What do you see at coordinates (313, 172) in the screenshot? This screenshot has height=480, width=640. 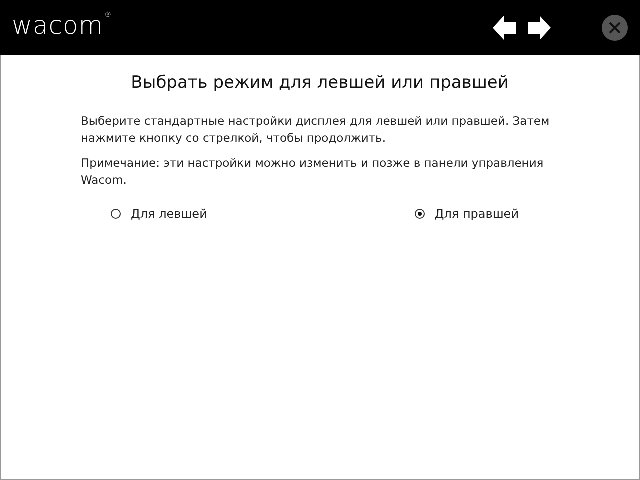 I see `instruction-text: Примечание: эти настройки можно изменить и позже в панели управления Wacom.` at bounding box center [313, 172].